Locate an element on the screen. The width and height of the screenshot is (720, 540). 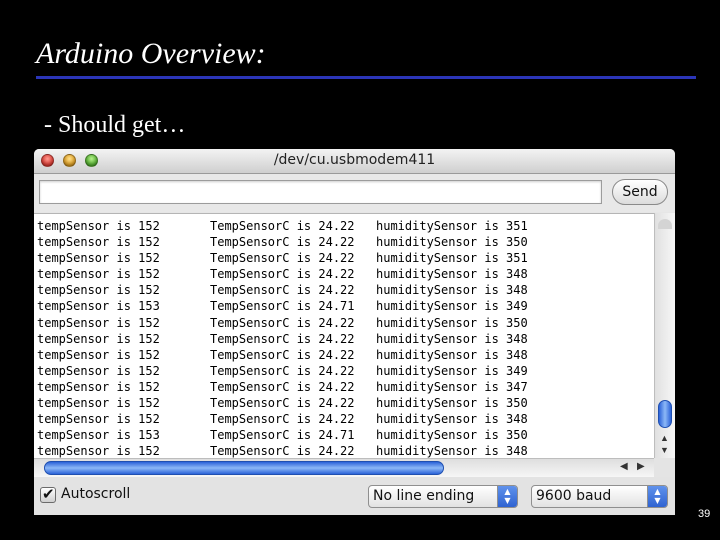
baud-rate-value: 9600 baud is located at coordinates (574, 496).